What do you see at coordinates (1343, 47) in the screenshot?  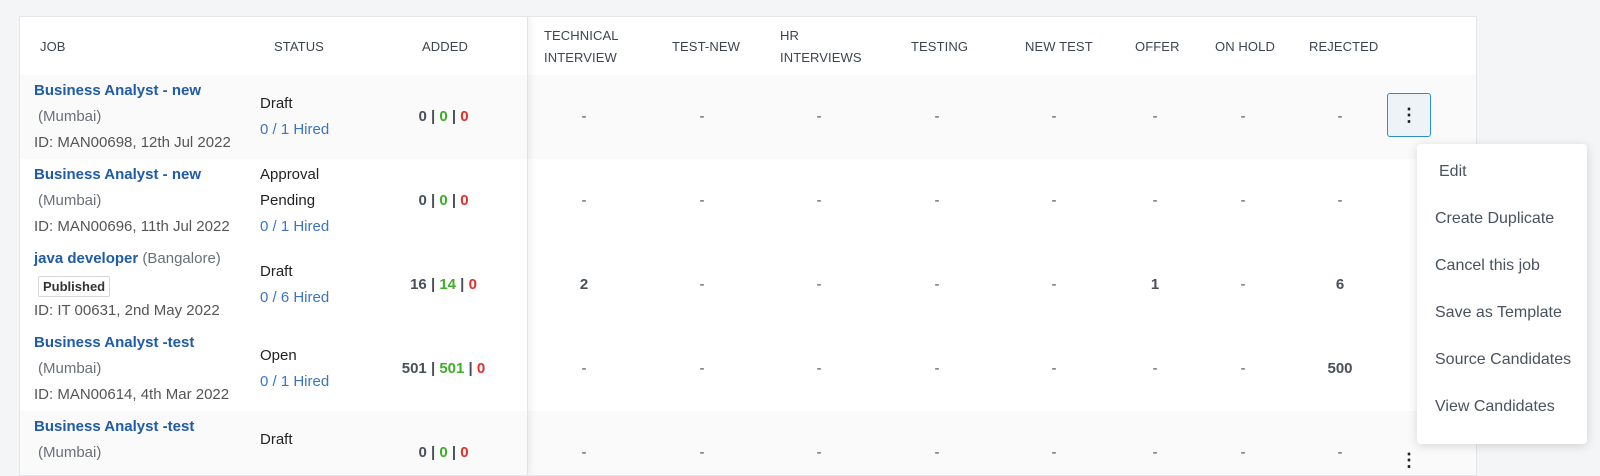 I see `col-header-rejected: Rejected` at bounding box center [1343, 47].